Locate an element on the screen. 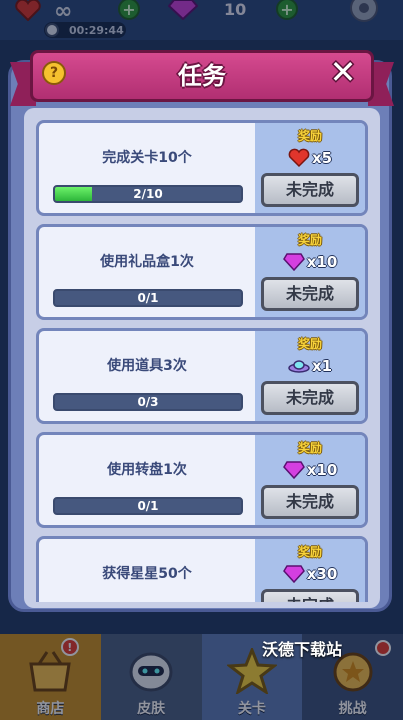 This screenshot has height=720, width=403. reward-amount: x30 is located at coordinates (322, 574).